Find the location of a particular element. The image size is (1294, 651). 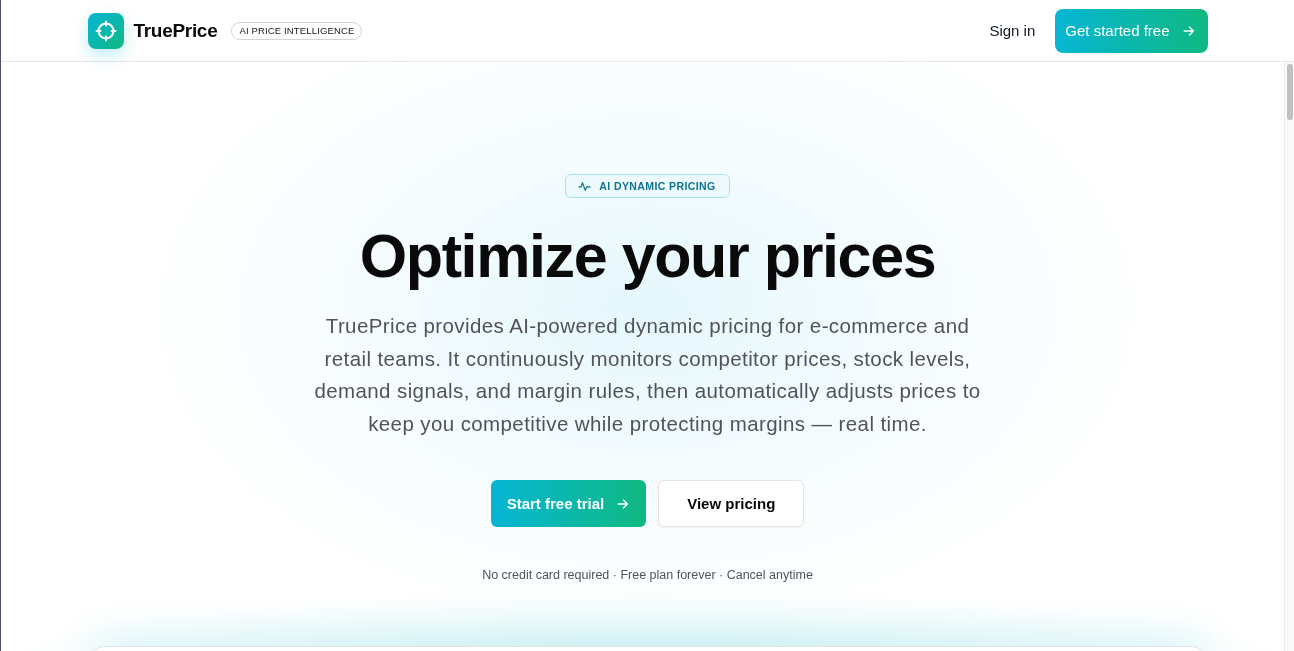

sign-in-link: Sign in is located at coordinates (1012, 30).